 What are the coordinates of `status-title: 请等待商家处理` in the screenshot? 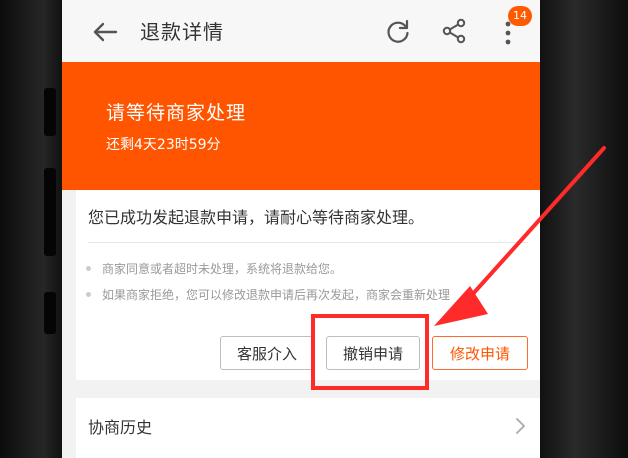 It's located at (176, 113).